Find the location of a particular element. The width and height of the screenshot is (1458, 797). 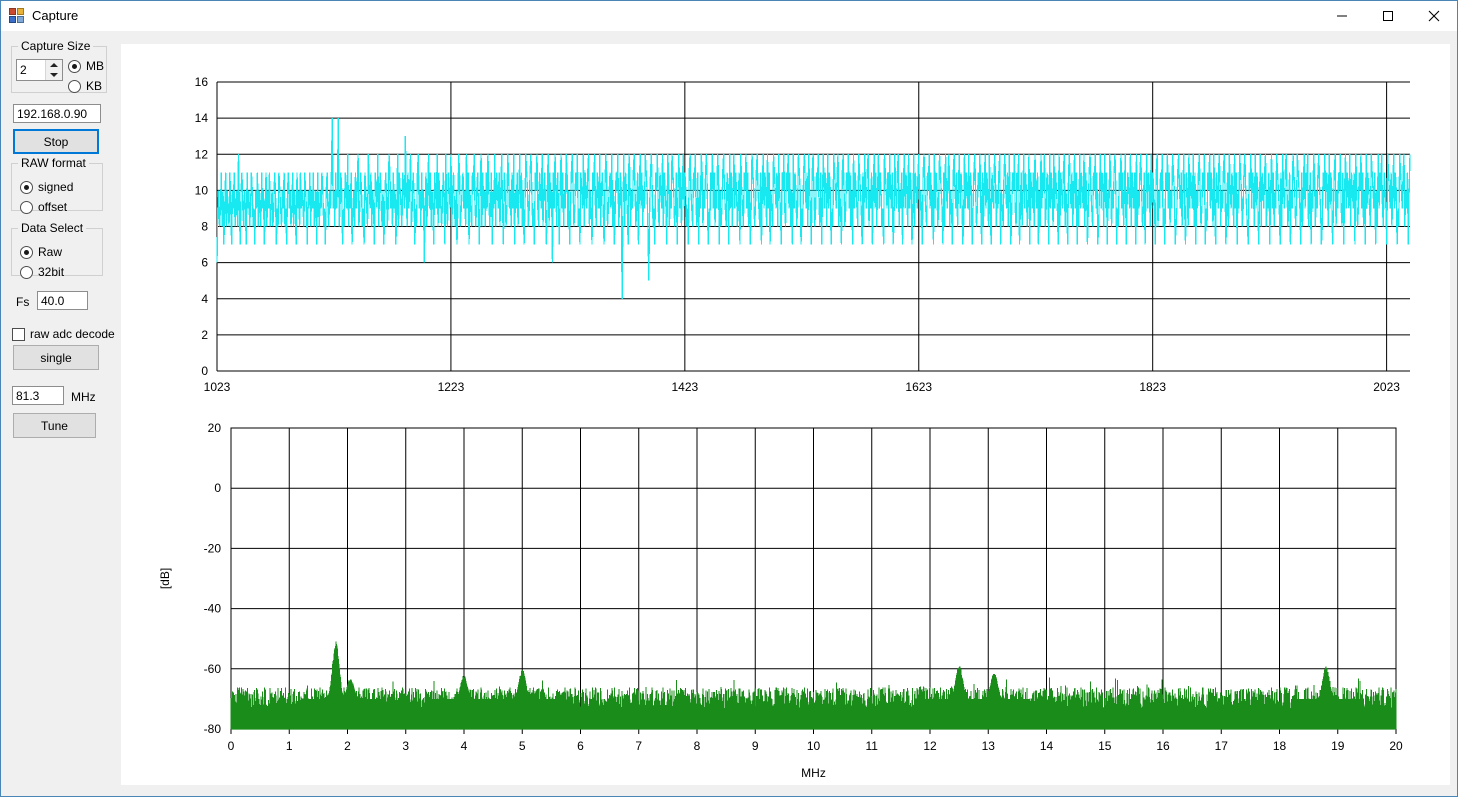

y-tick-label: 12 is located at coordinates (202, 154).